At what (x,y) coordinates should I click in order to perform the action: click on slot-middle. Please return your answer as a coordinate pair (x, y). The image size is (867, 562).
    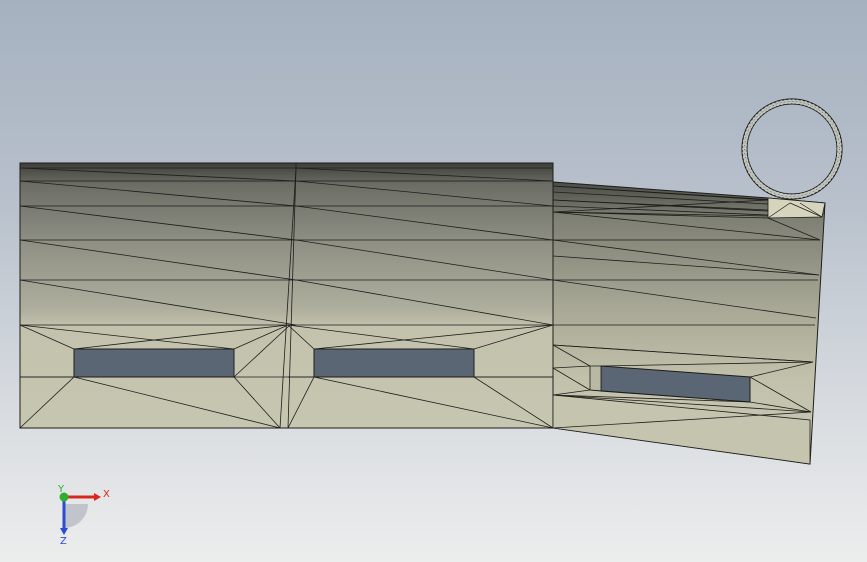
    Looking at the image, I should click on (394, 363).